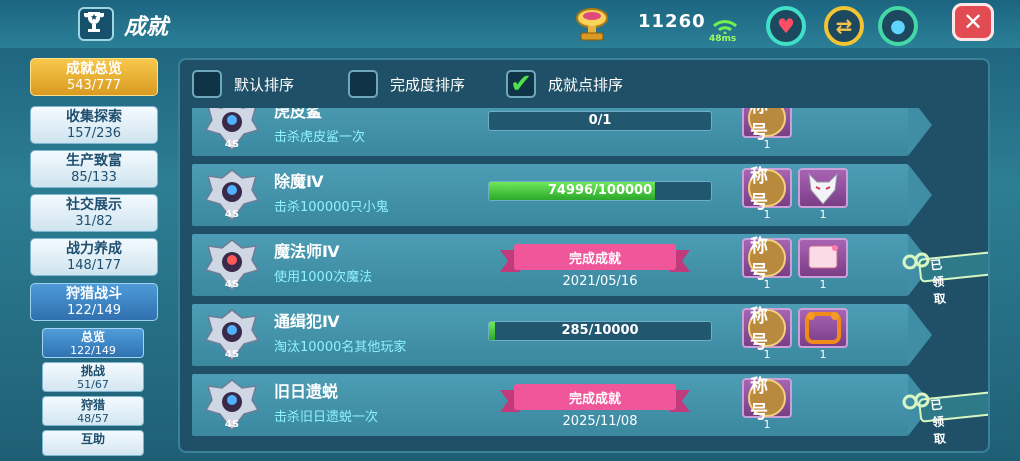 The height and width of the screenshot is (461, 1020). What do you see at coordinates (96, 24) in the screenshot?
I see `trophy-cup-icon` at bounding box center [96, 24].